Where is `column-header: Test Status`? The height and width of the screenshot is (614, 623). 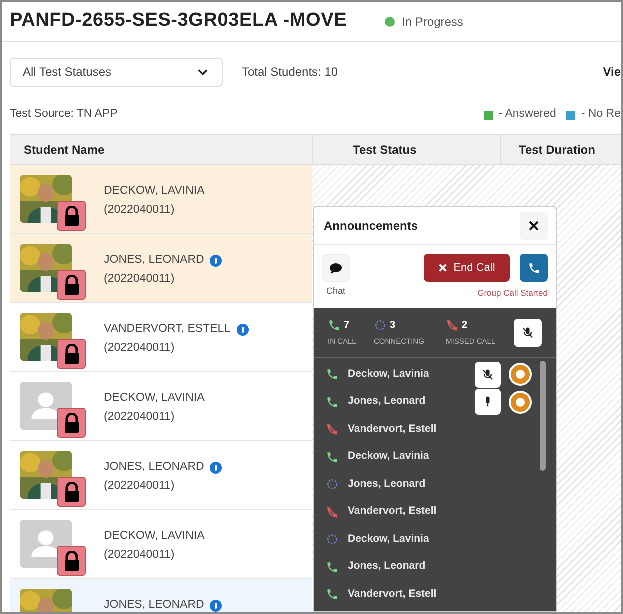 column-header: Test Status is located at coordinates (406, 149).